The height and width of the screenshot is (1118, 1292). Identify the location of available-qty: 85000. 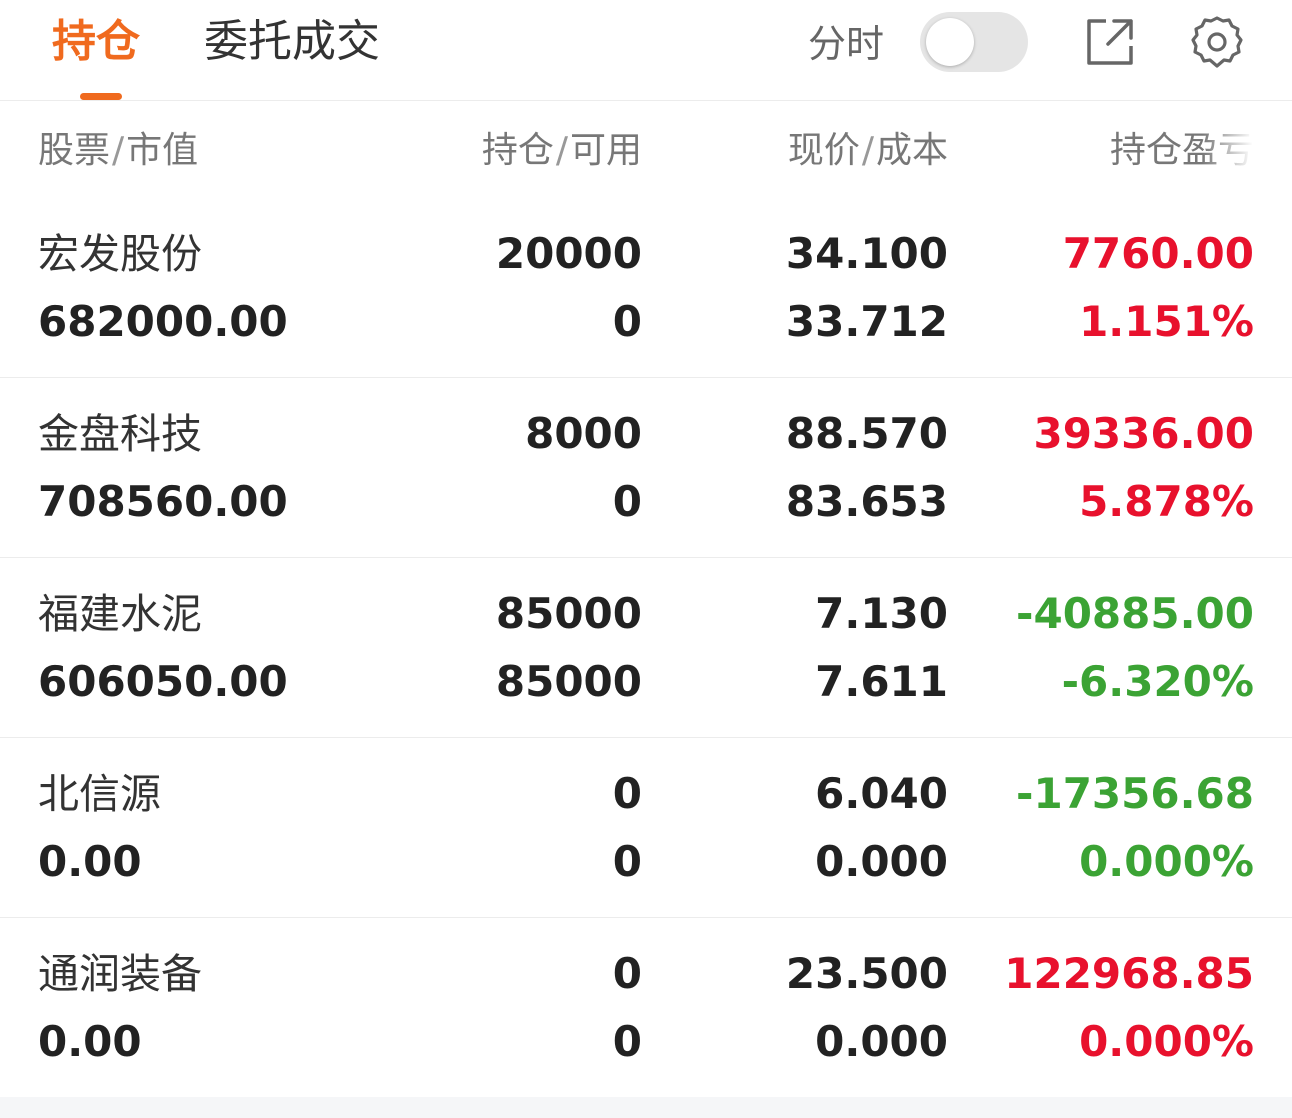
(568, 681).